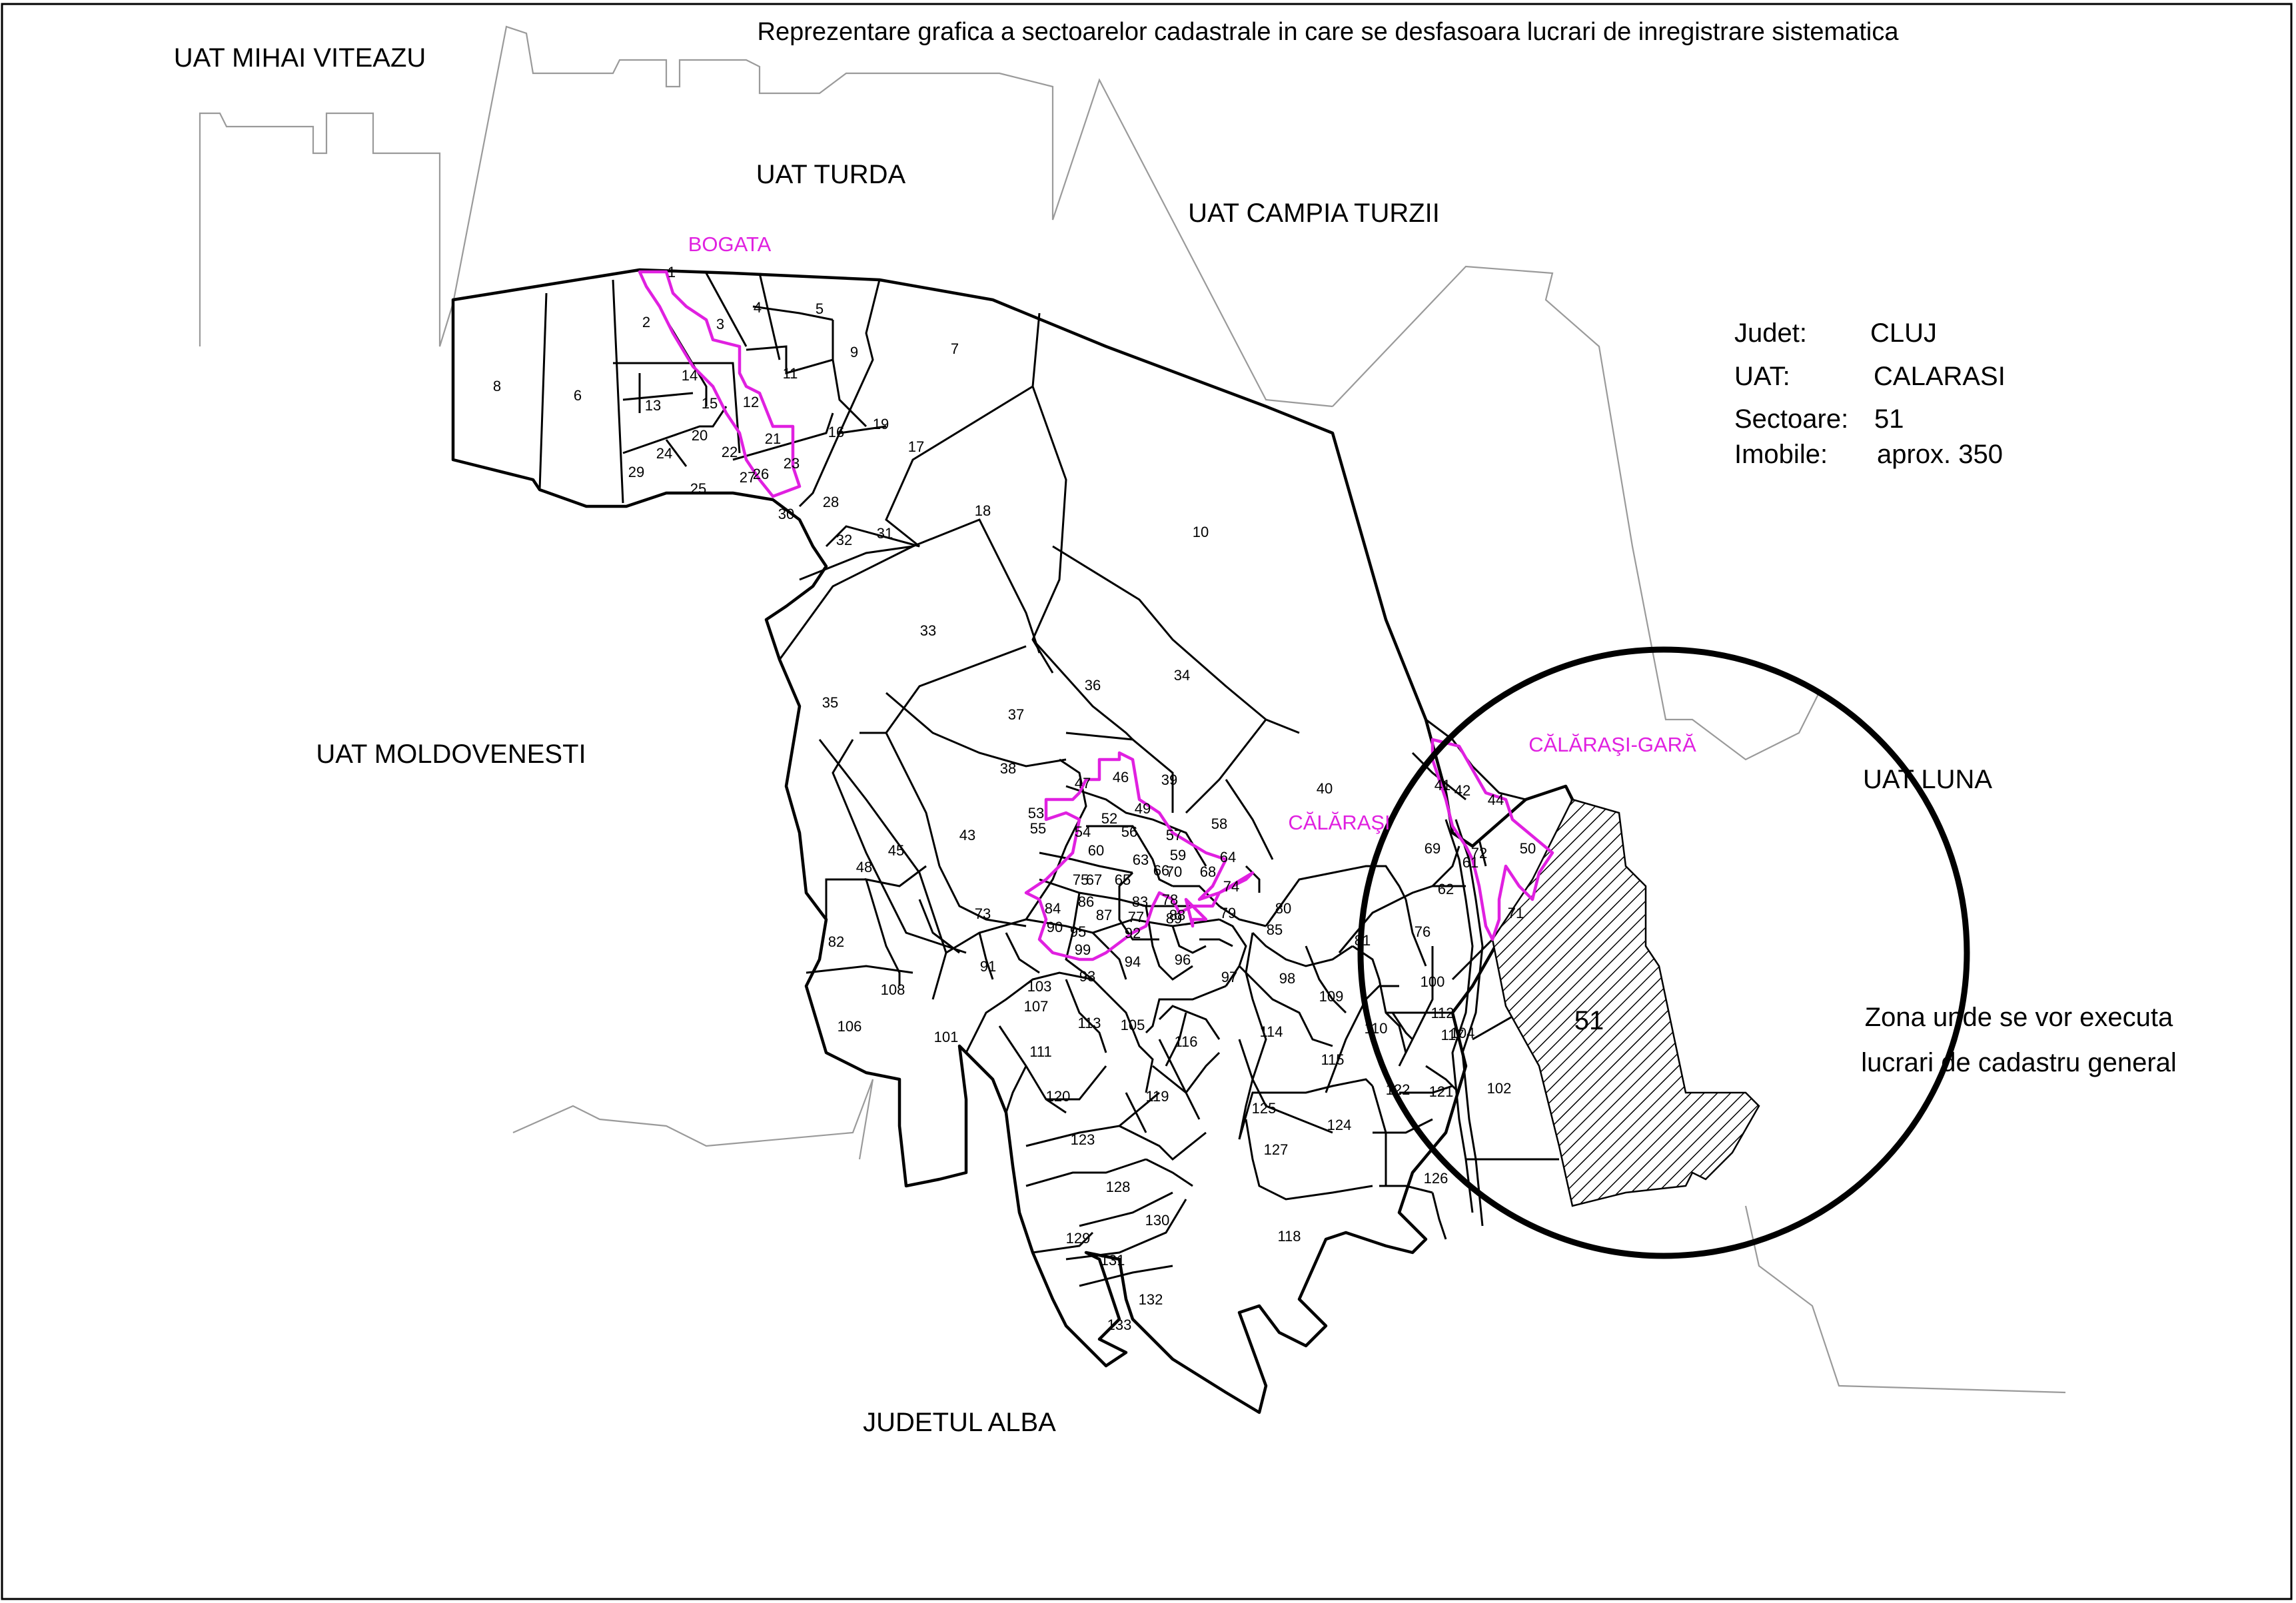 Image resolution: width=2296 pixels, height=1603 pixels. Describe the element at coordinates (1398, 1090) in the screenshot. I see `sector-label: 122` at that location.